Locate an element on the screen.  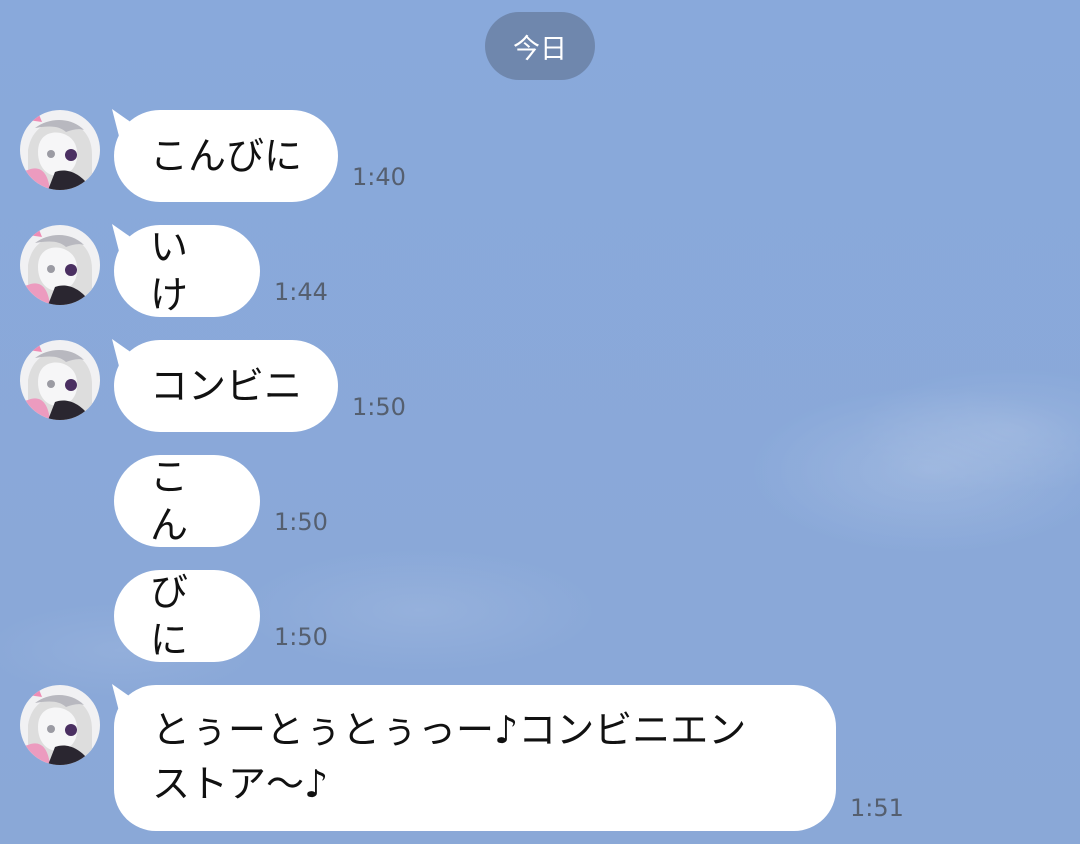
message-bubble: コンビニ is located at coordinates (226, 386).